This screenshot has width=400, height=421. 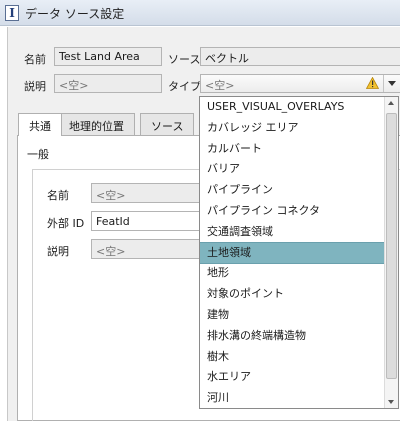 I want to click on external-id-label: 外部 ID, so click(x=66, y=223).